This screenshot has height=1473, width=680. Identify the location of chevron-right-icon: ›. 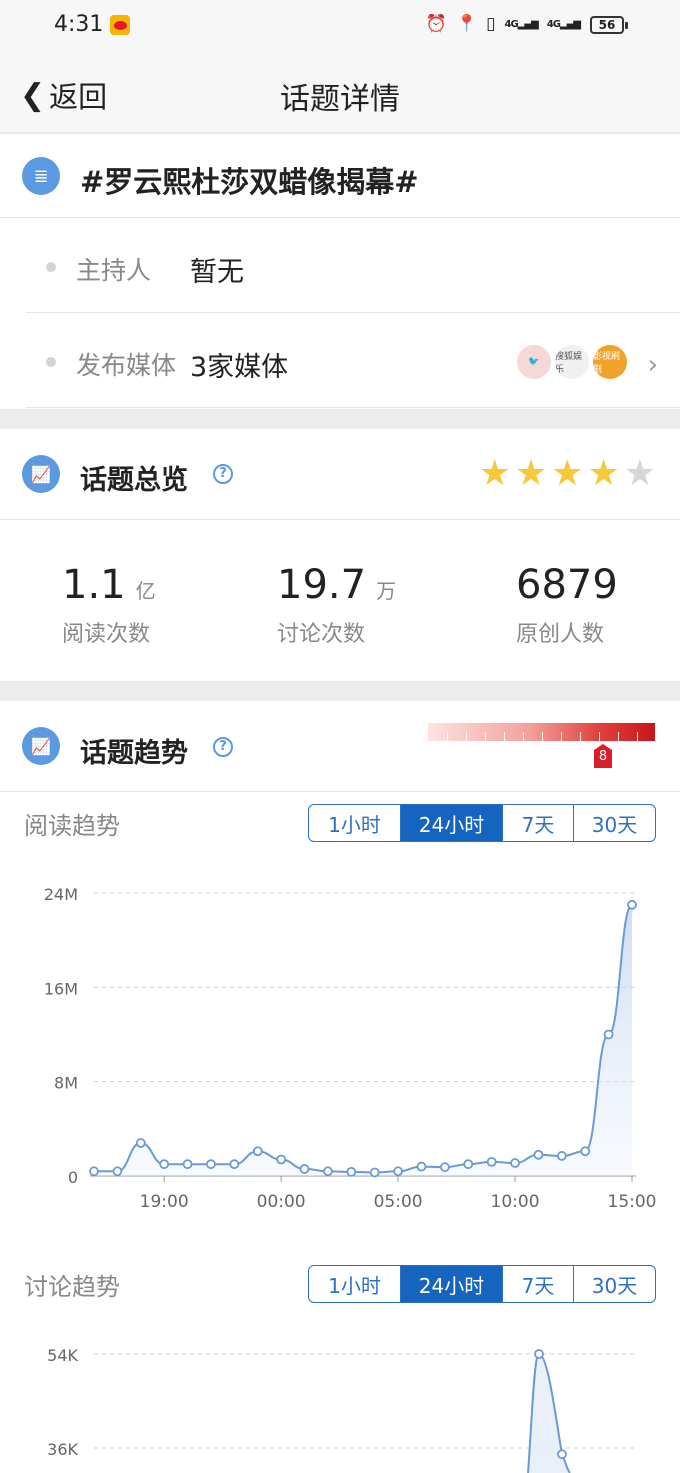
(653, 365).